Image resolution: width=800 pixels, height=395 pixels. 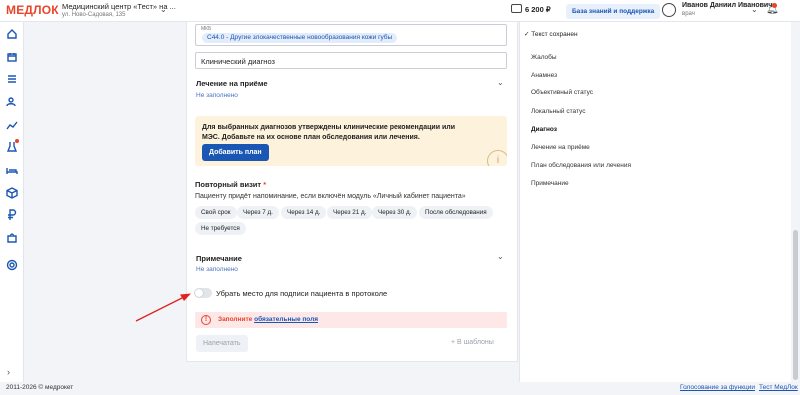 I want to click on settings-icon, so click(x=11, y=264).